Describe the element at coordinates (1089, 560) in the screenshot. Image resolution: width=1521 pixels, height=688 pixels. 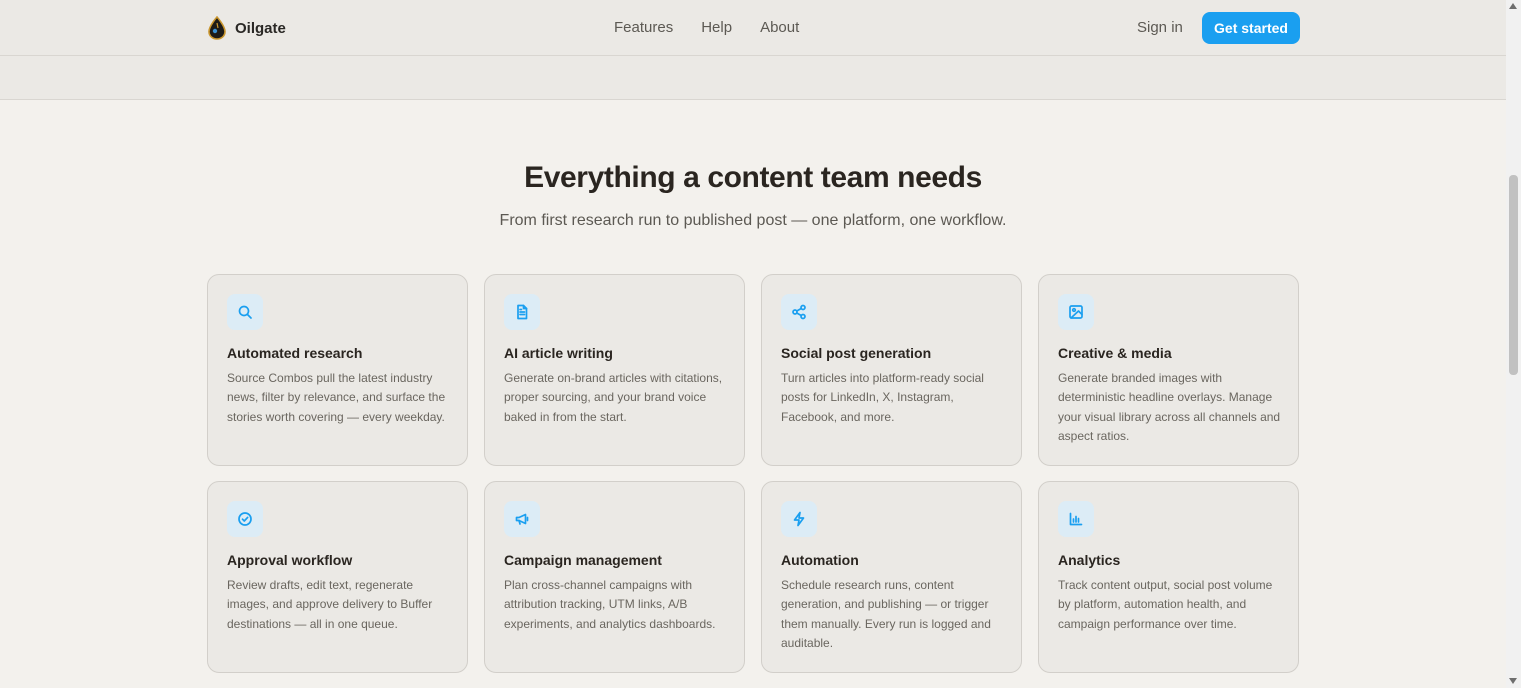
I see `feature-title: Analytics` at that location.